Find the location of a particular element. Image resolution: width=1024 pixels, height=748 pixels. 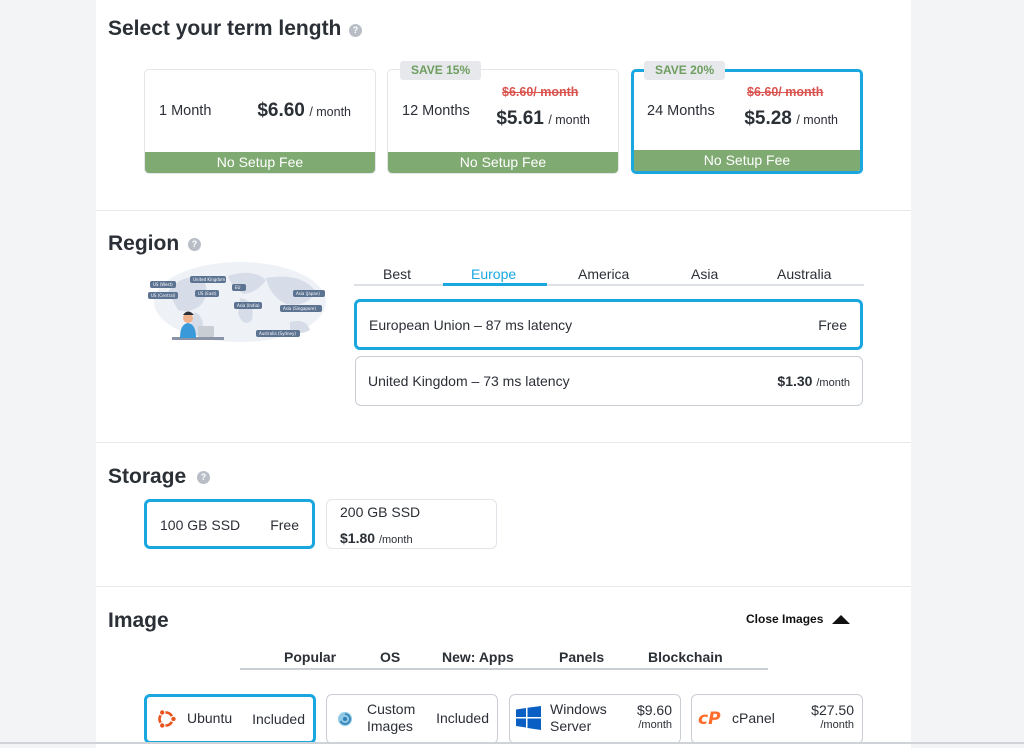

image-option-ubuntu: Ubuntu Included is located at coordinates (230, 719).